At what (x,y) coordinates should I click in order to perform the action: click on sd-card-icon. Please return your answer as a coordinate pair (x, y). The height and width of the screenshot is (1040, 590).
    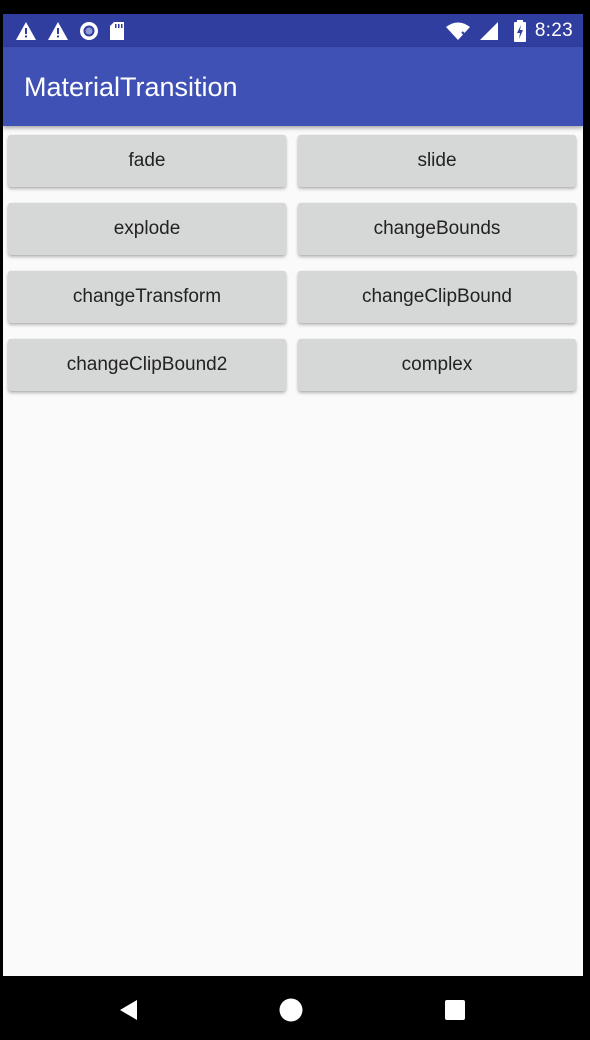
    Looking at the image, I should click on (117, 31).